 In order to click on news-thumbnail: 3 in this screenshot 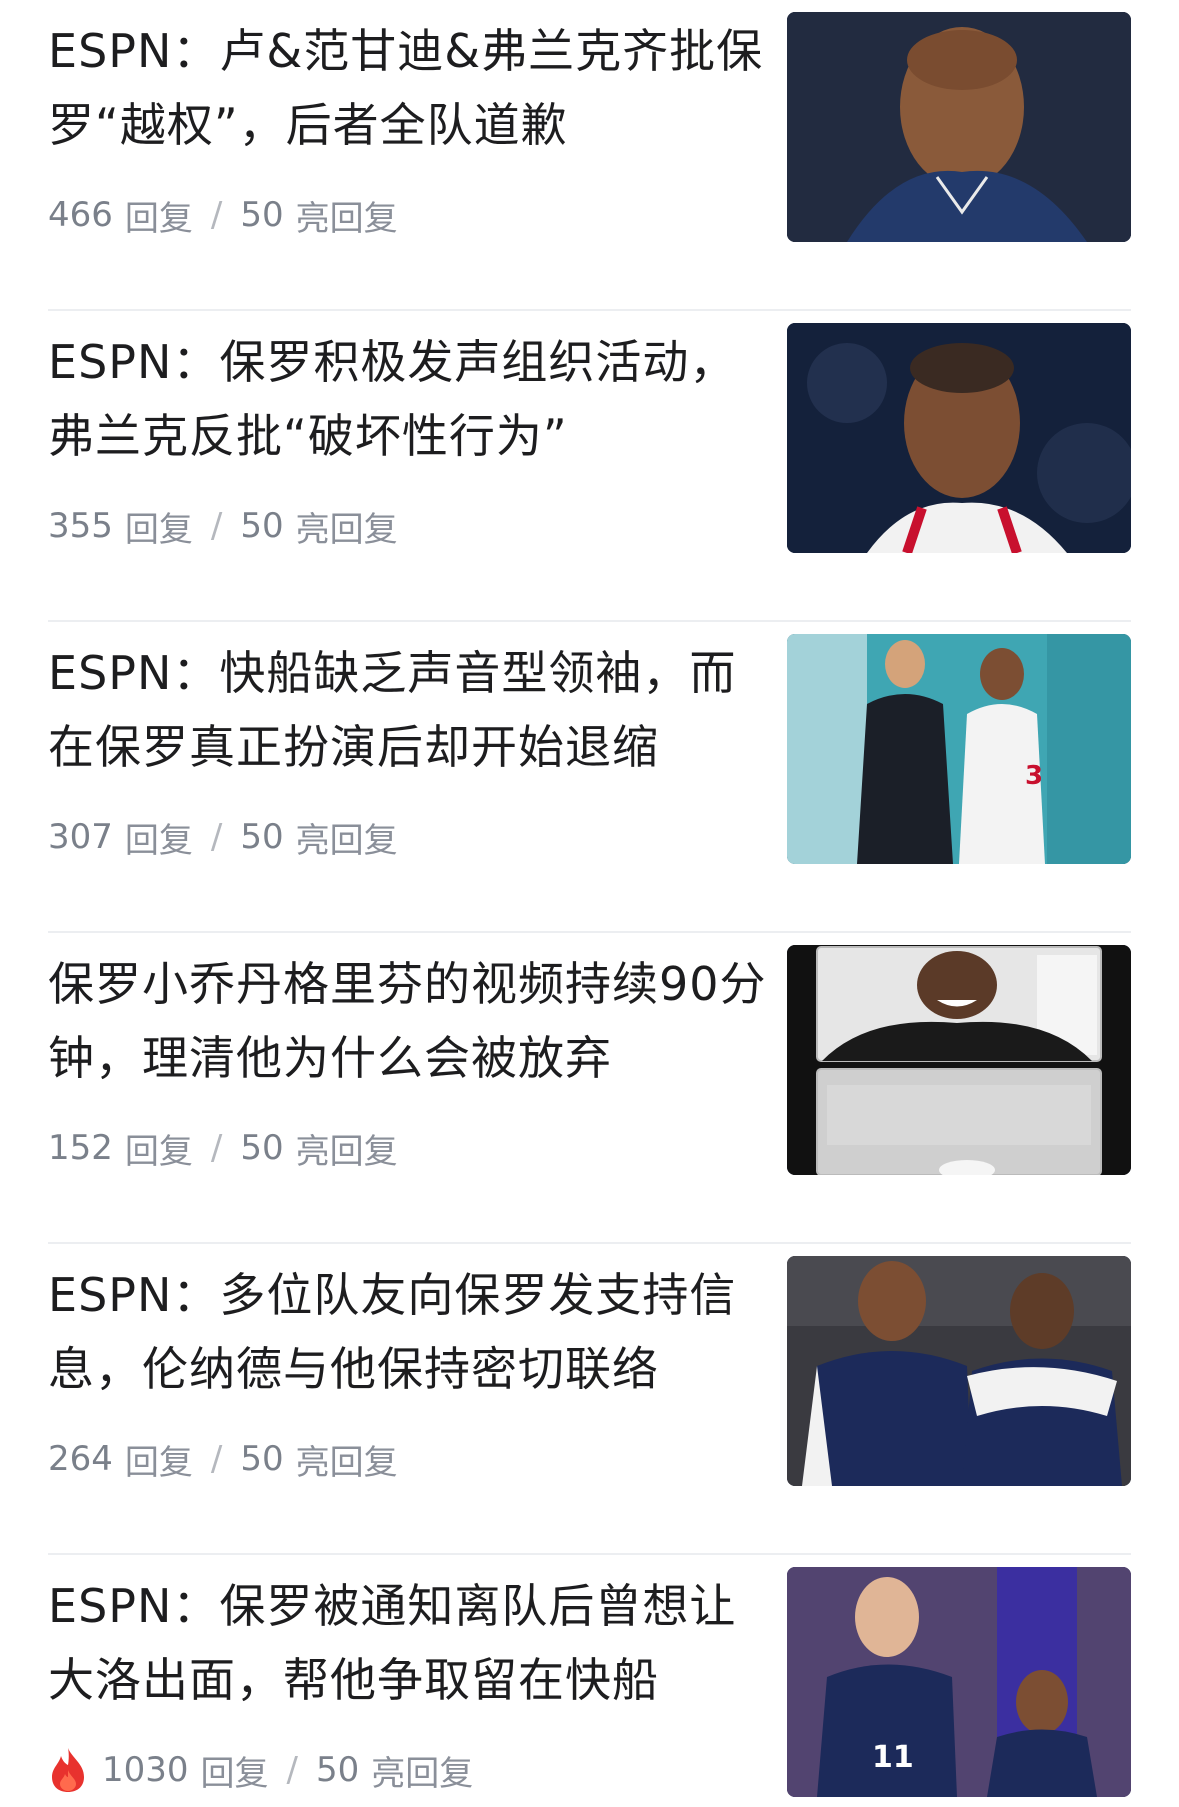, I will do `click(959, 749)`.